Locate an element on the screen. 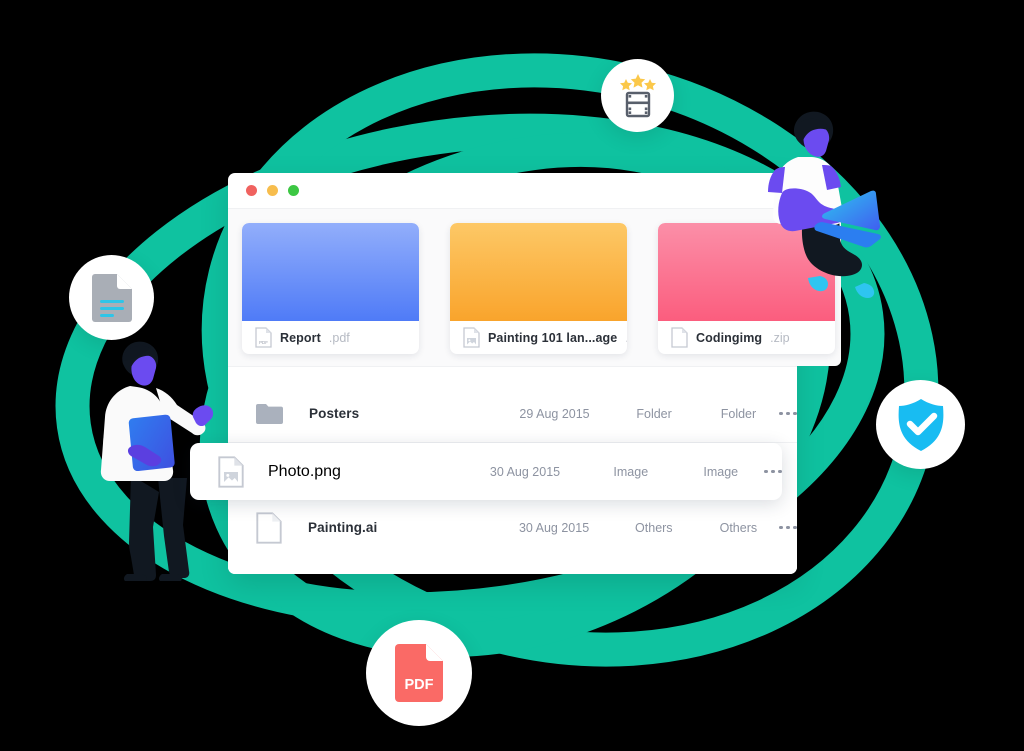 The width and height of the screenshot is (1024, 751). film-strip-stars-icon is located at coordinates (637, 95).